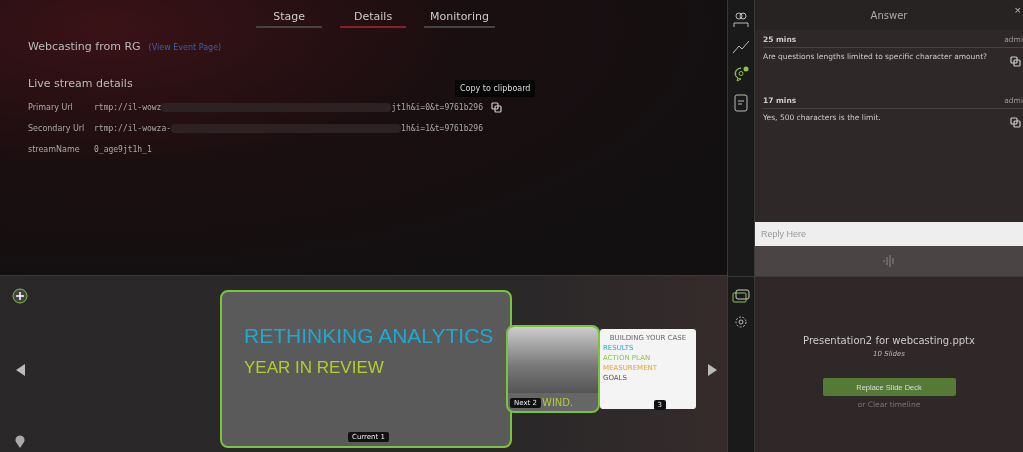  What do you see at coordinates (495, 88) in the screenshot?
I see `tooltip: Copy to clipboard` at bounding box center [495, 88].